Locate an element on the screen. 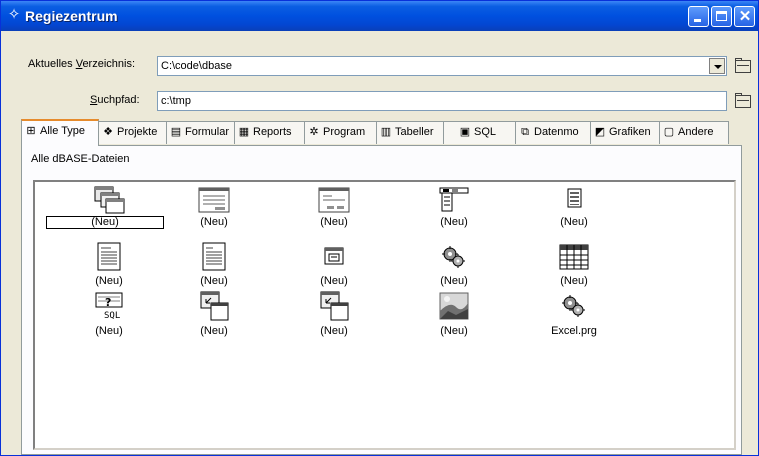 The width and height of the screenshot is (759, 456). tab-images: ◩ Grafiken is located at coordinates (625, 132).